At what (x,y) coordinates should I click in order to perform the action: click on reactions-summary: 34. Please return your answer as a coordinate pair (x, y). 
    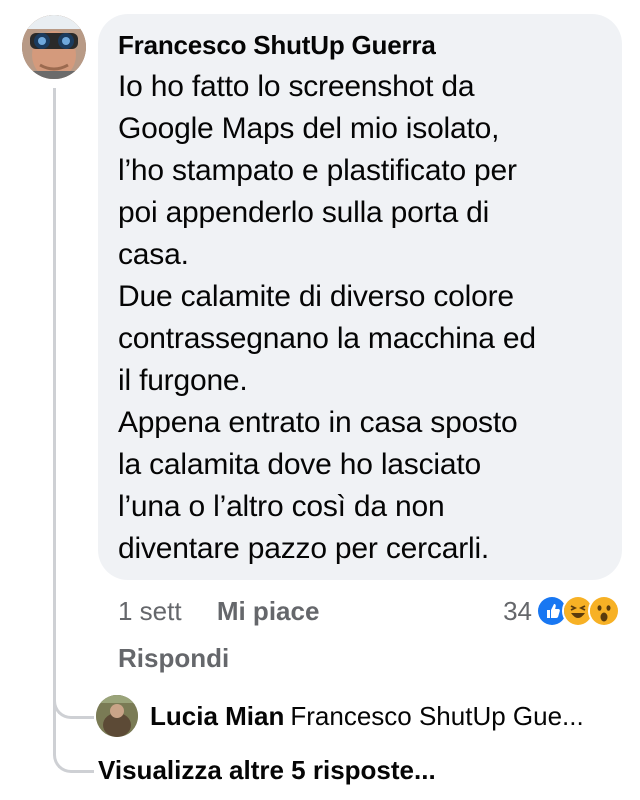
    Looking at the image, I should click on (561, 611).